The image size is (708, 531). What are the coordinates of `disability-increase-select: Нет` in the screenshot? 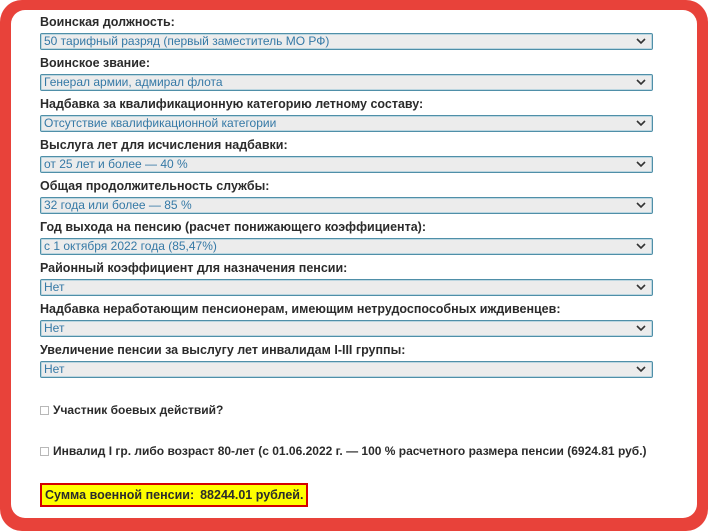 It's located at (346, 369).